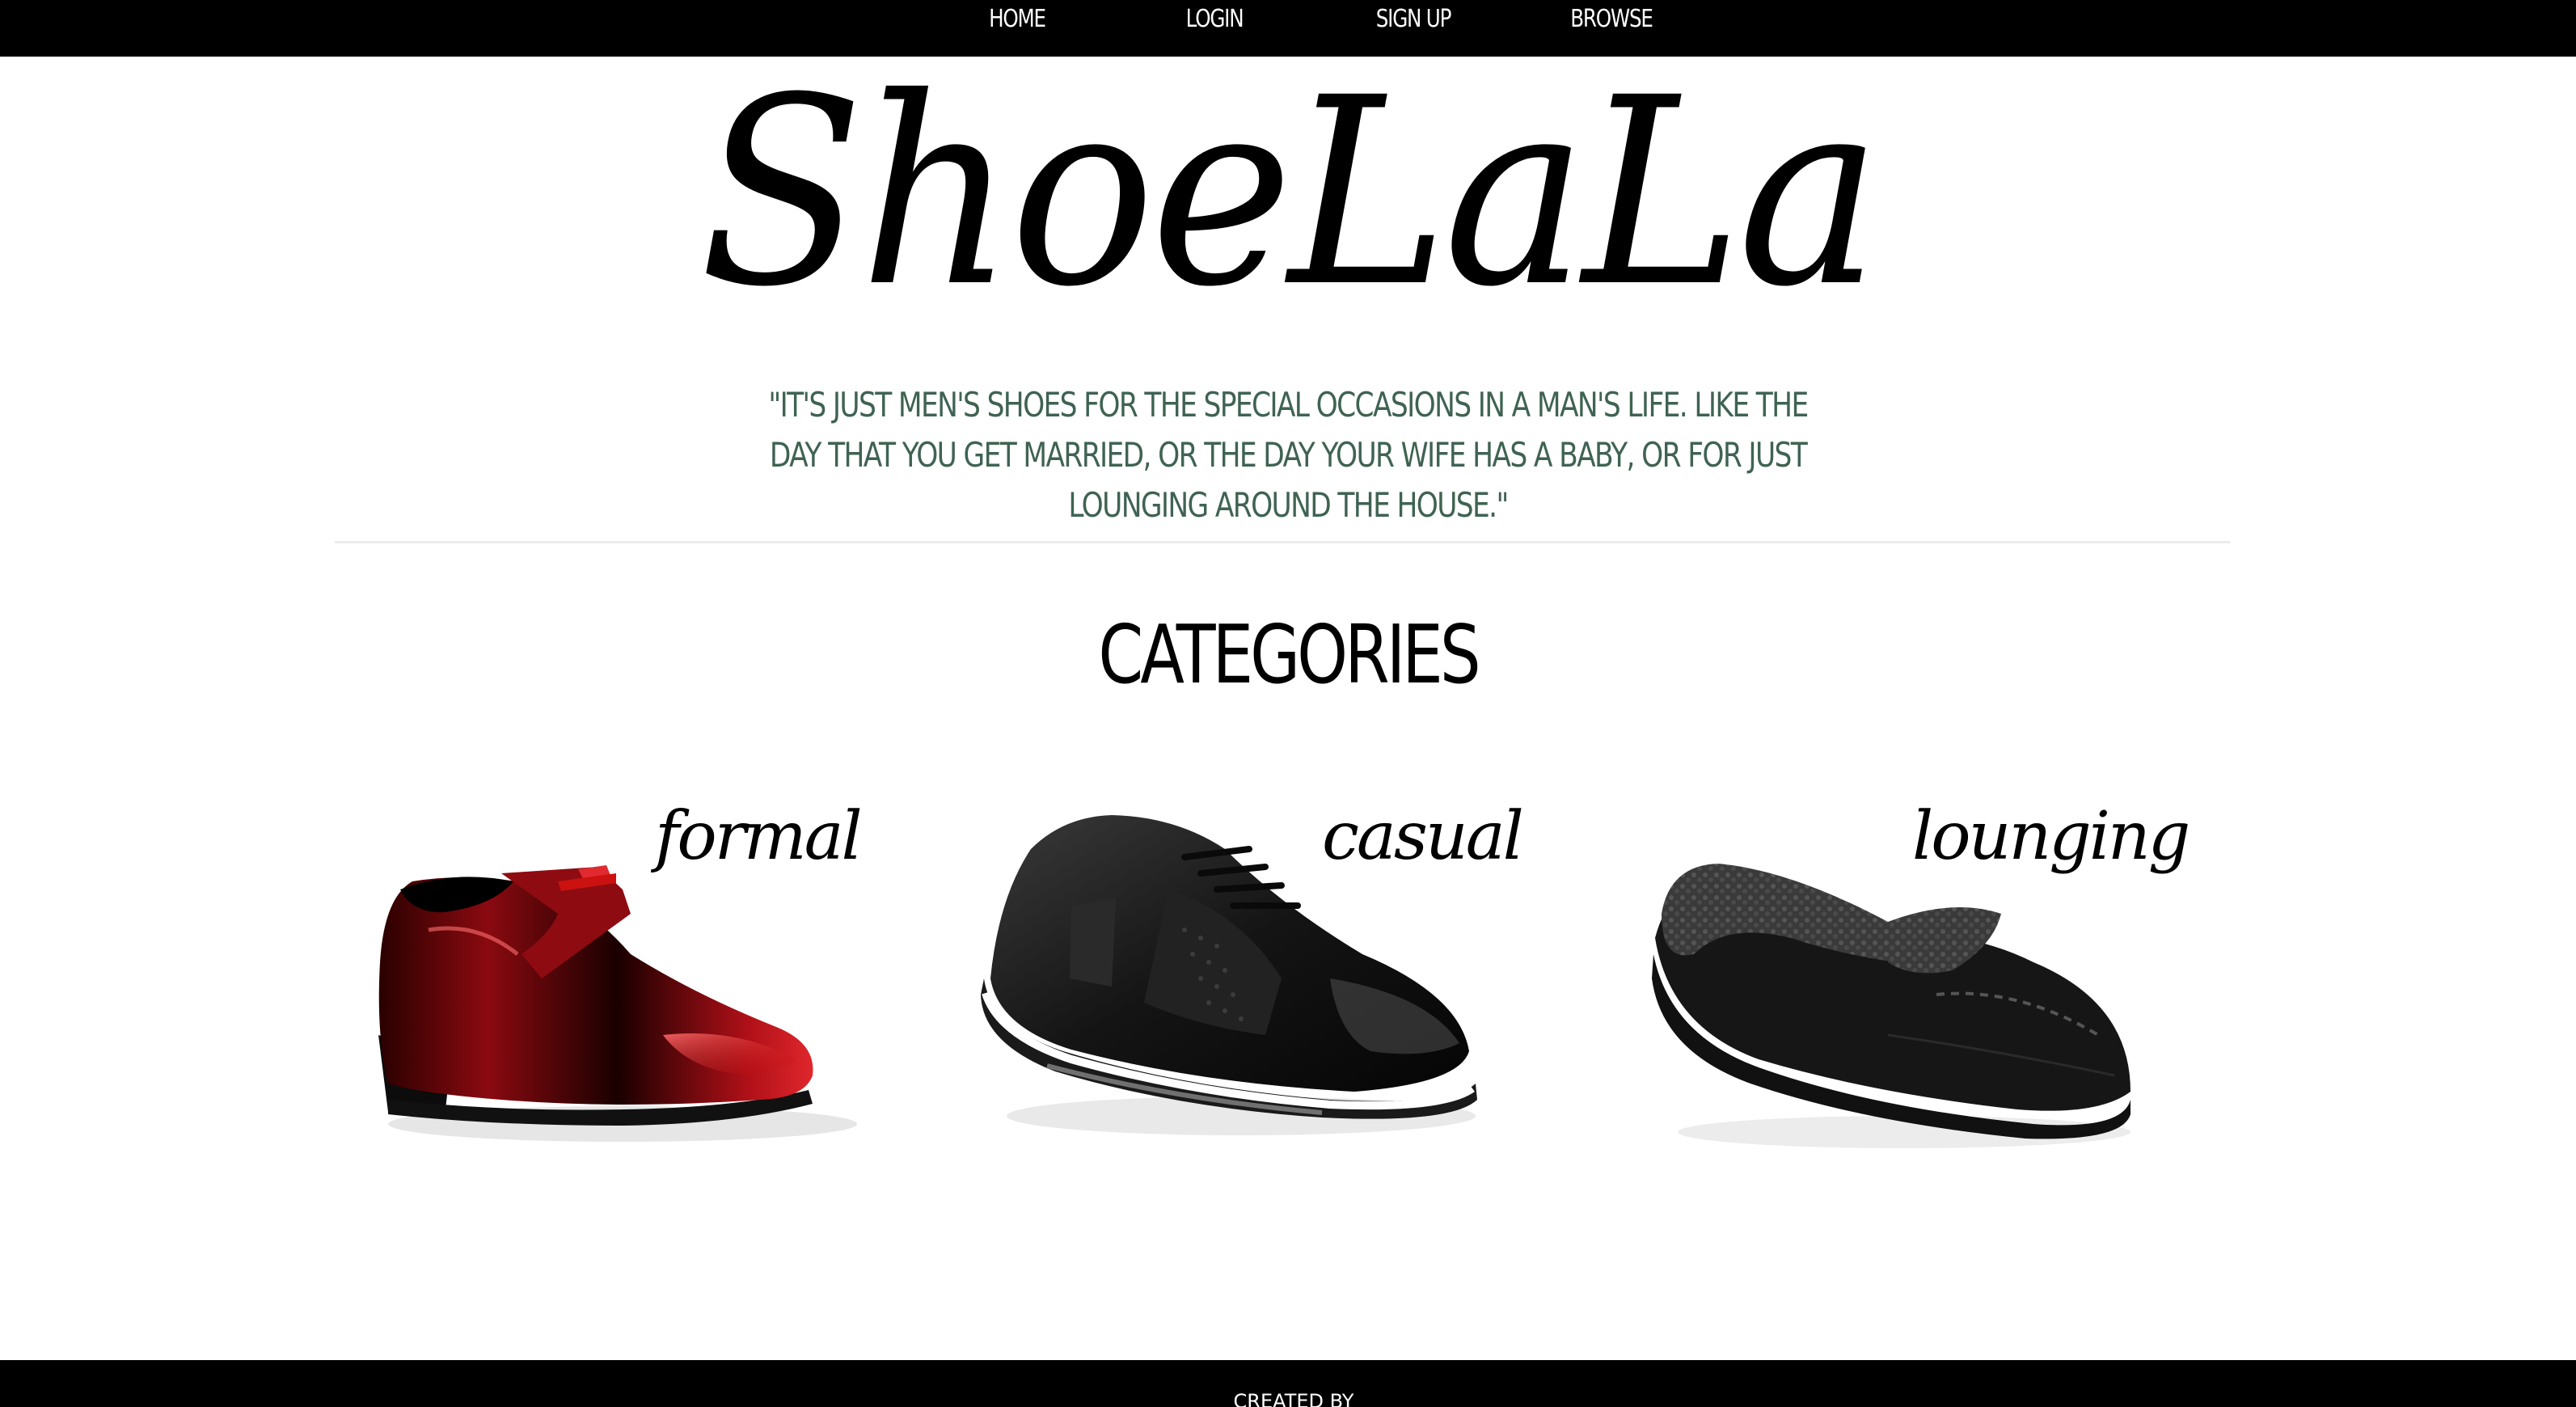 The height and width of the screenshot is (1407, 2576). What do you see at coordinates (759, 837) in the screenshot?
I see `category-label-formal: formal` at bounding box center [759, 837].